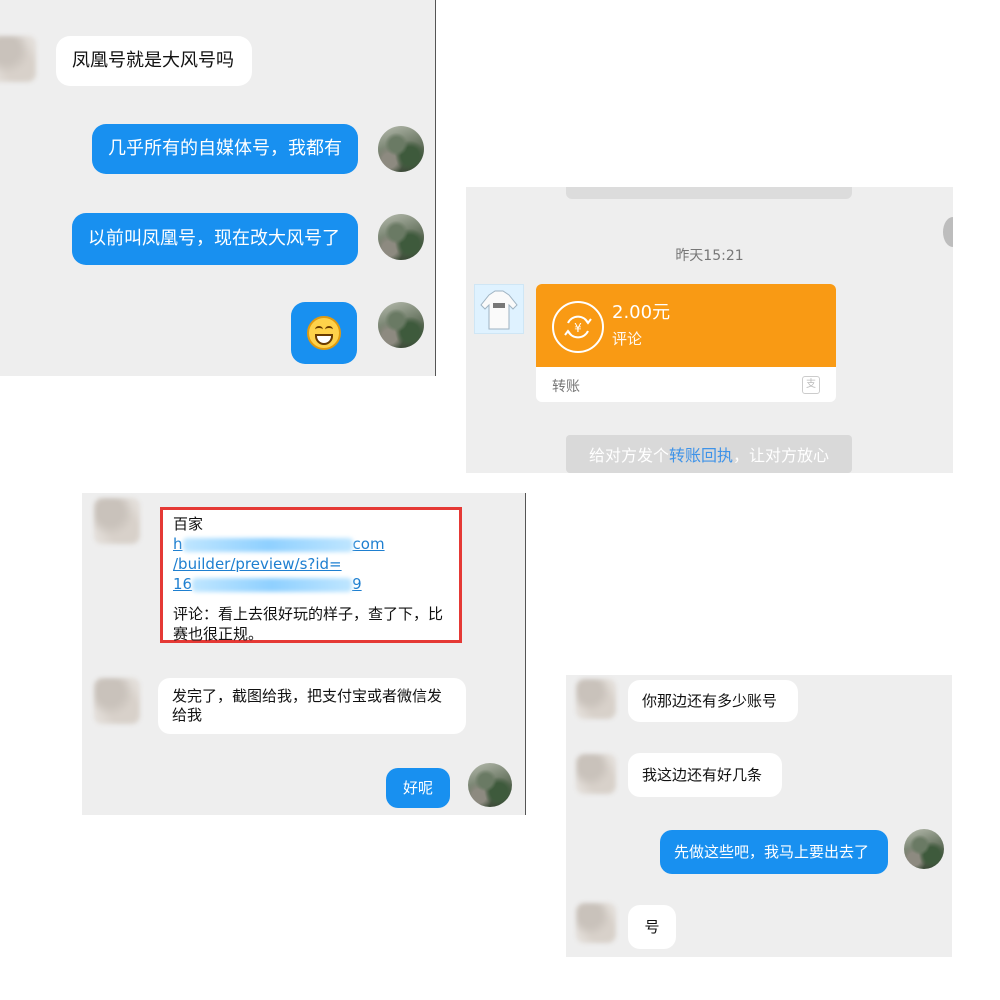  I want to click on link-text: /builder/preview/s?id=, so click(311, 564).